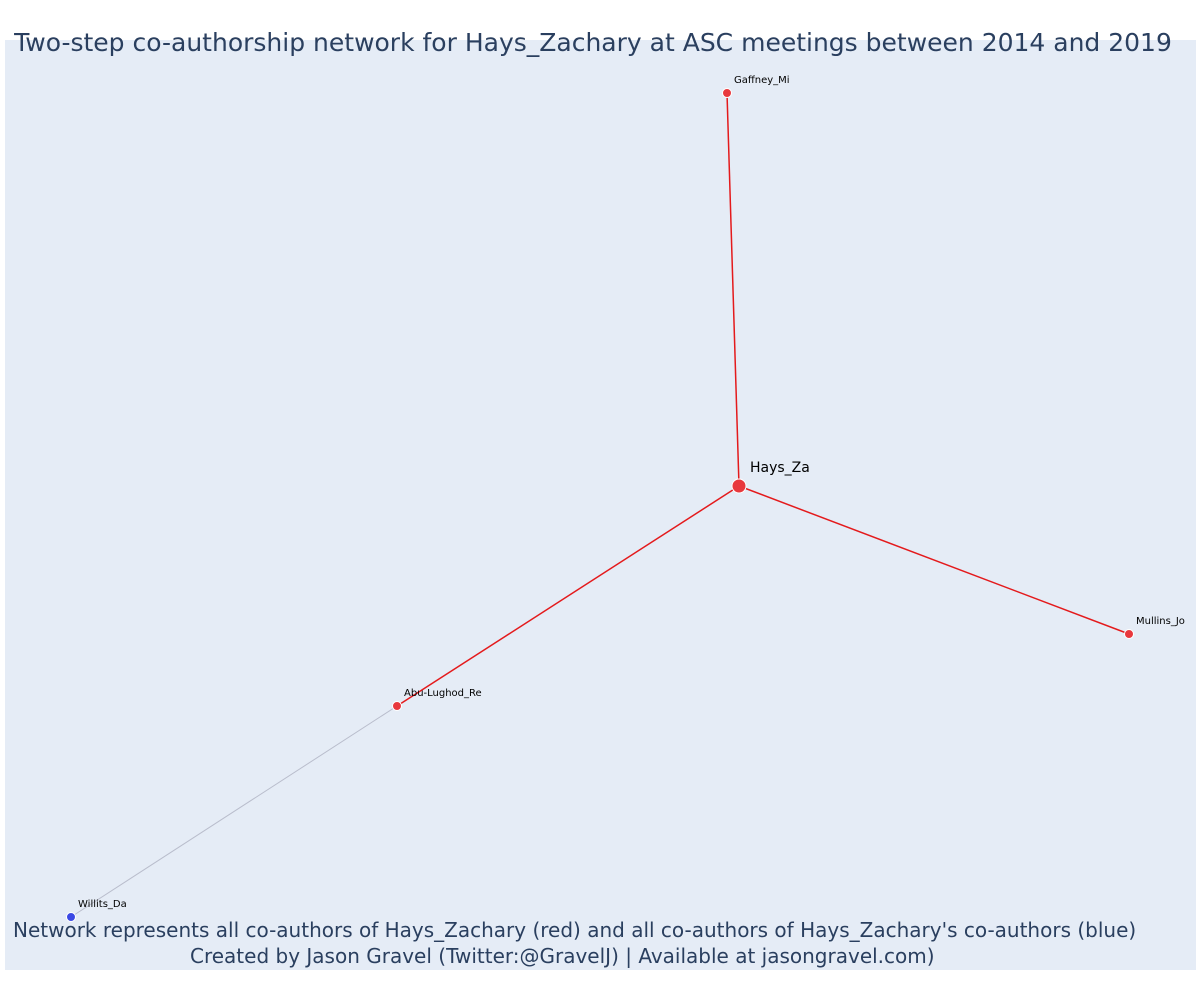 Image resolution: width=1200 pixels, height=1000 pixels. Describe the element at coordinates (1160, 621) in the screenshot. I see `node-label-Mullins_Jo: Mullins_Jo` at that location.